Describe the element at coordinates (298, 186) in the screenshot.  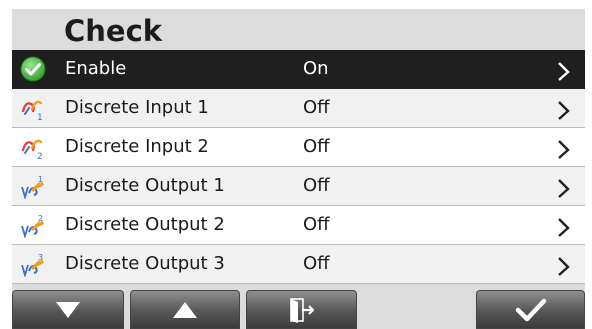
I see `list-item-discrete-output-1: 1 Discrete Output 1 Off` at that location.